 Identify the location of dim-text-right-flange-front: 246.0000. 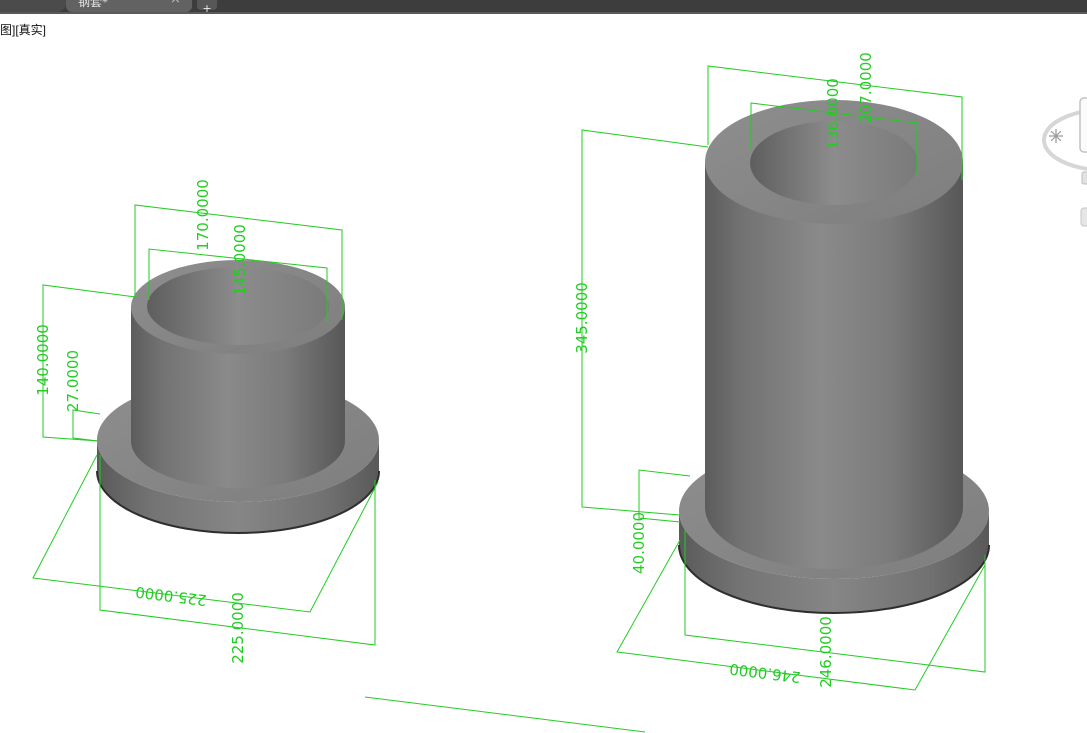
(826, 652).